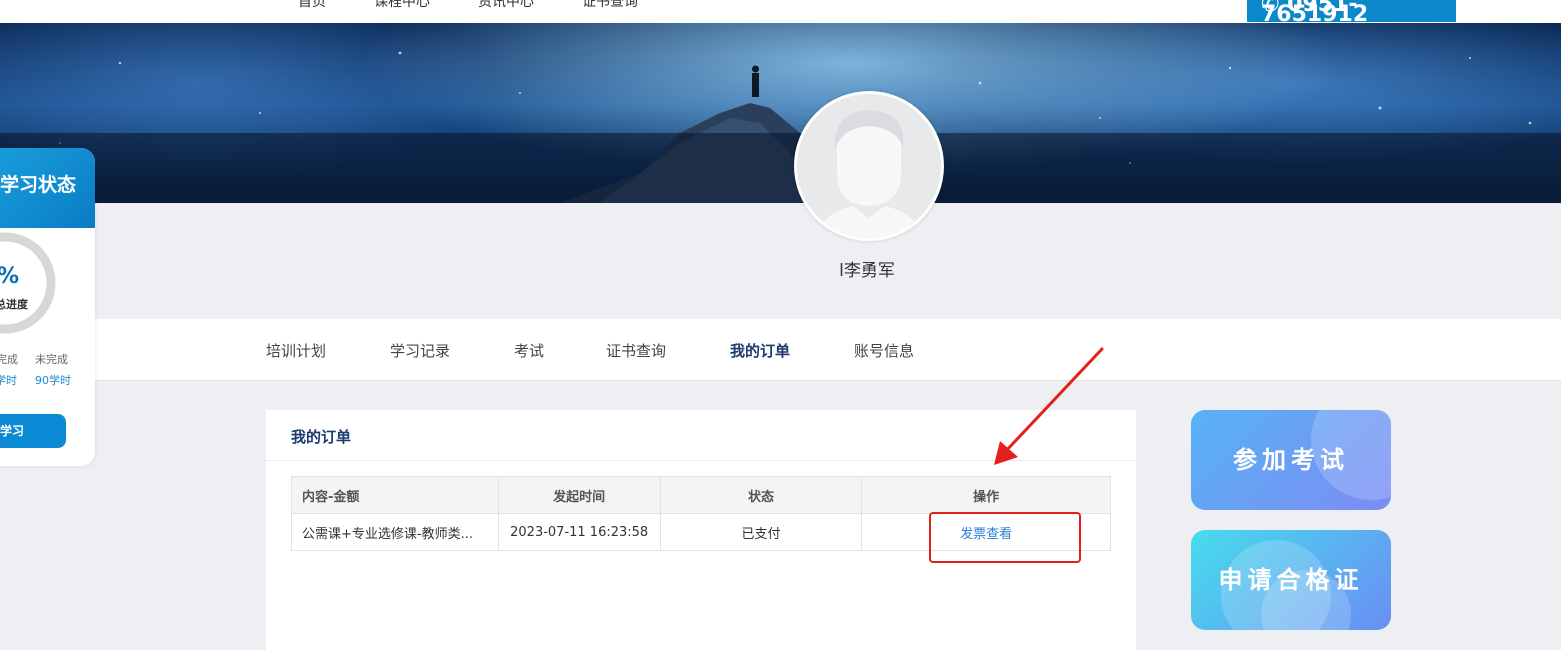 Image resolution: width=1561 pixels, height=650 pixels. I want to click on incomplete-hours: 90学时, so click(53, 380).